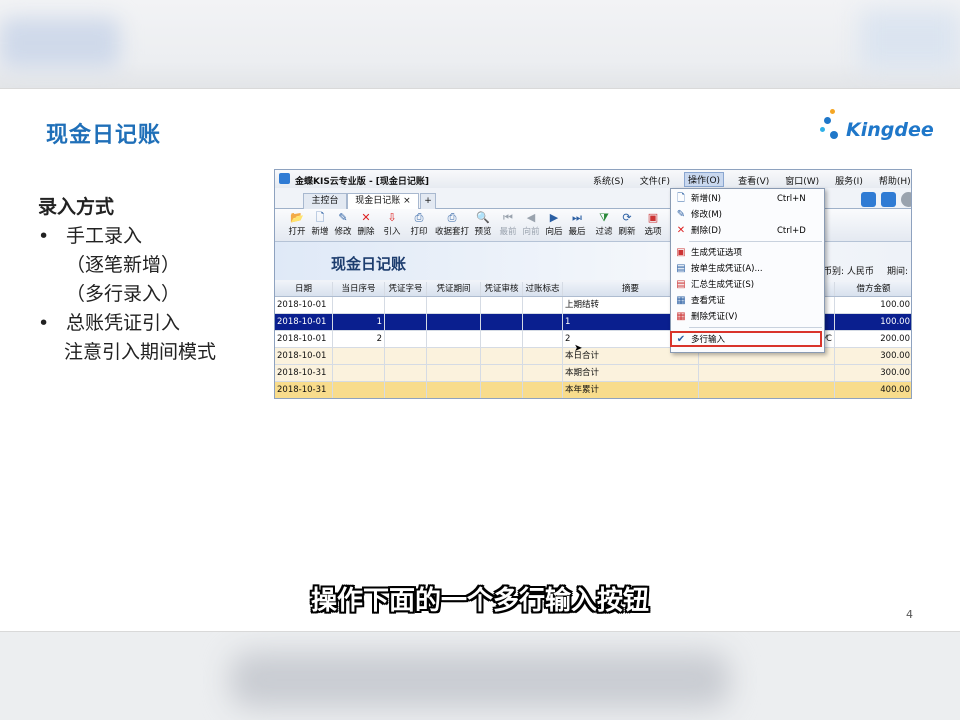 This screenshot has height=720, width=960. I want to click on table-row: 2018-10-31 本年累计 400.00, so click(593, 390).